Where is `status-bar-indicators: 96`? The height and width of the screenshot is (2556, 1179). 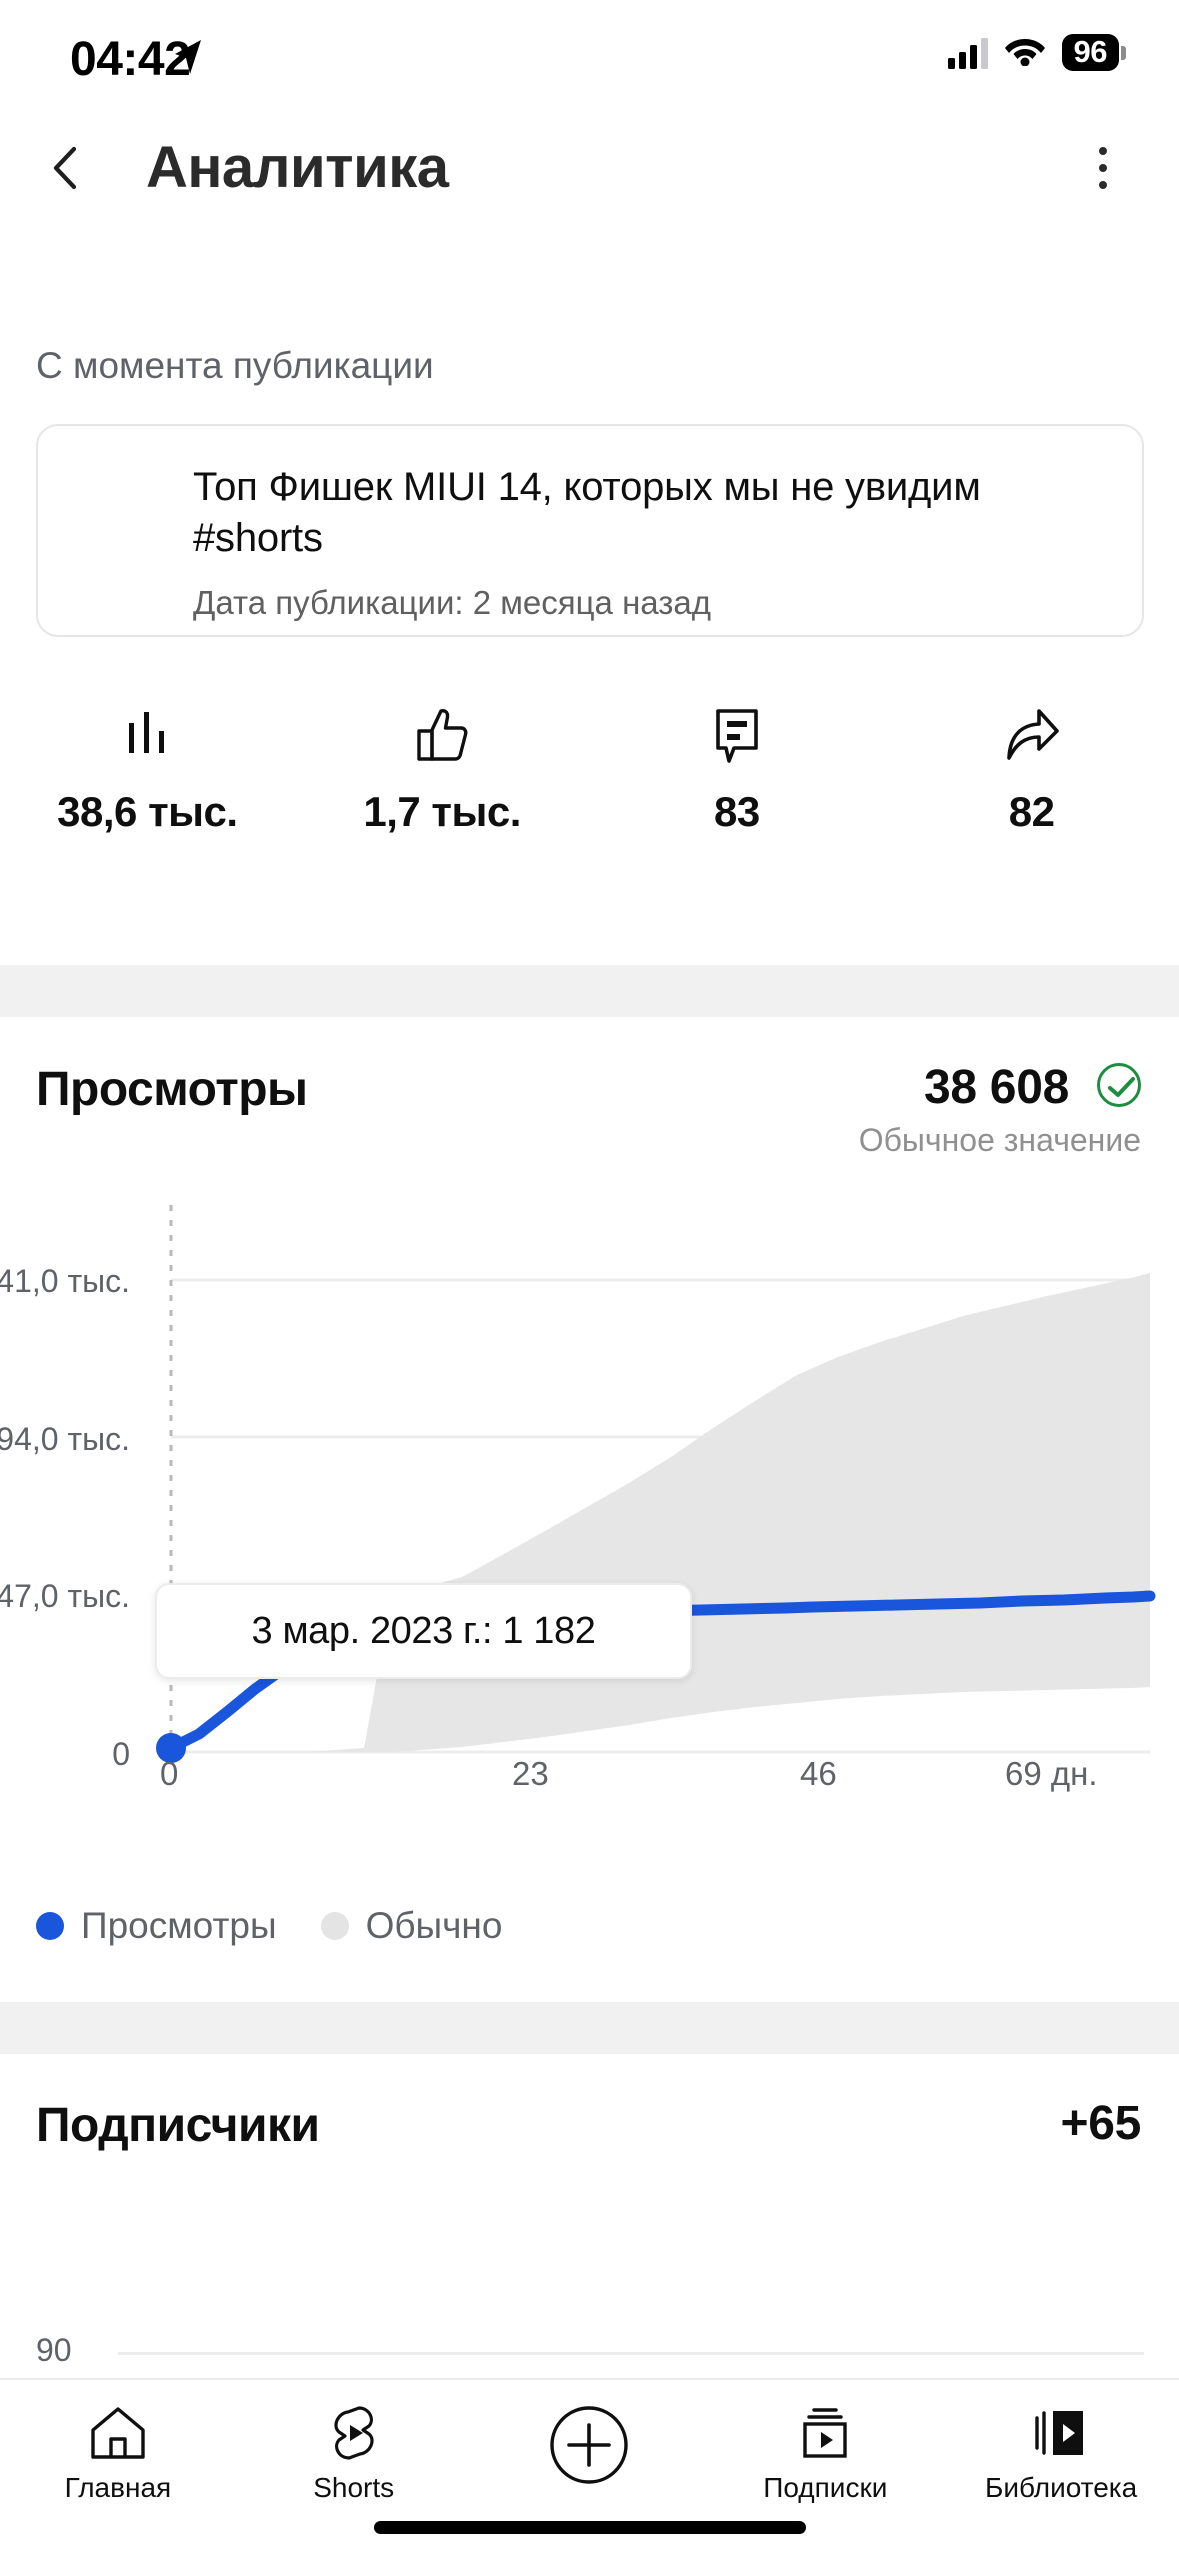
status-bar-indicators: 96 is located at coordinates (1037, 52).